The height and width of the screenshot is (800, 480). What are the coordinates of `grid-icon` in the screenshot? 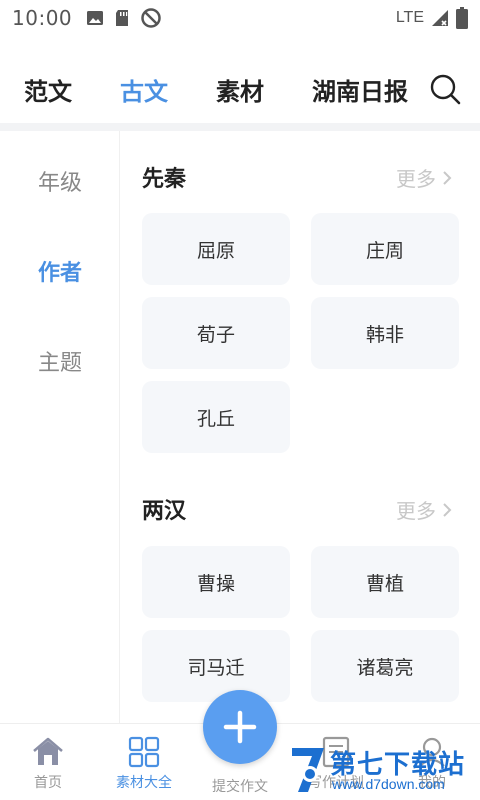 It's located at (144, 752).